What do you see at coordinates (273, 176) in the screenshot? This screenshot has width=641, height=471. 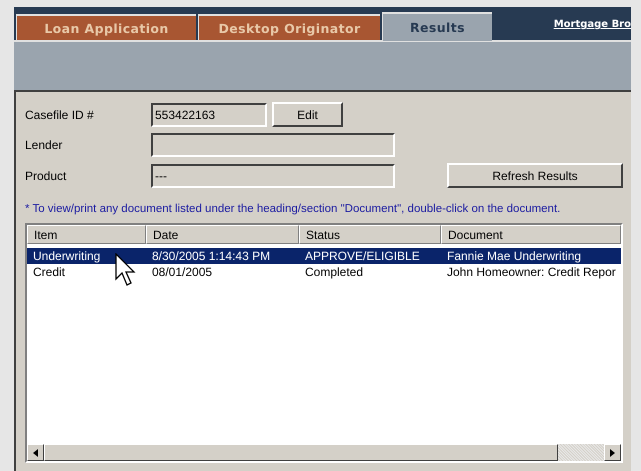 I see `product-field: ---` at bounding box center [273, 176].